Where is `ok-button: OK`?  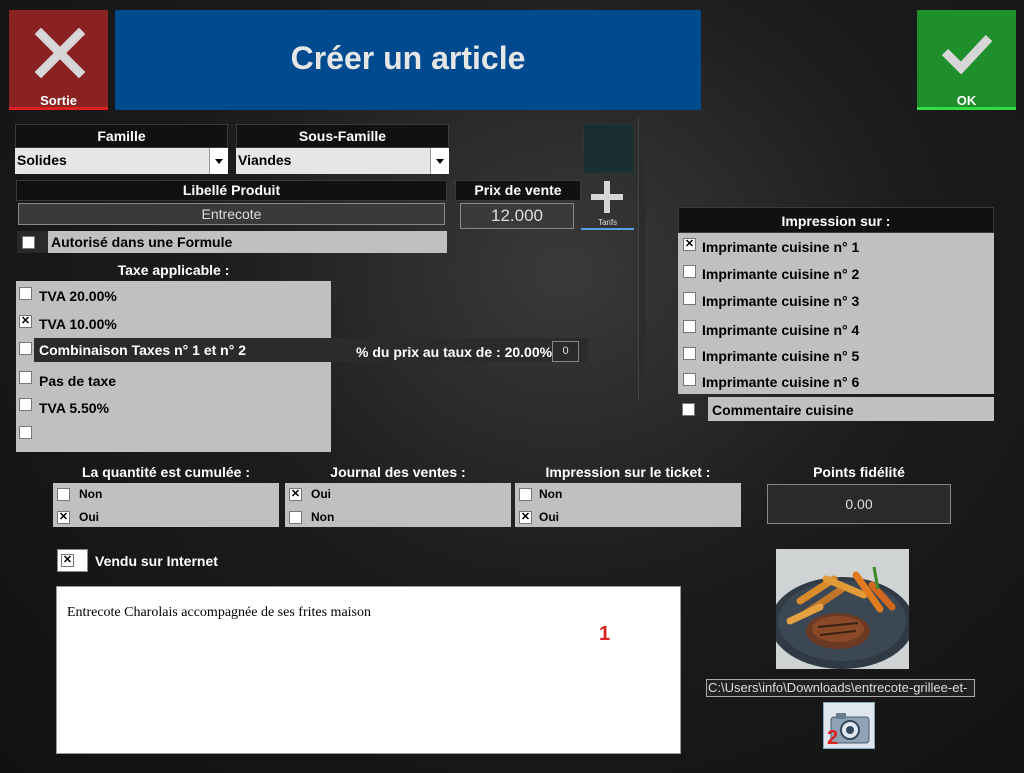
ok-button: OK is located at coordinates (966, 60).